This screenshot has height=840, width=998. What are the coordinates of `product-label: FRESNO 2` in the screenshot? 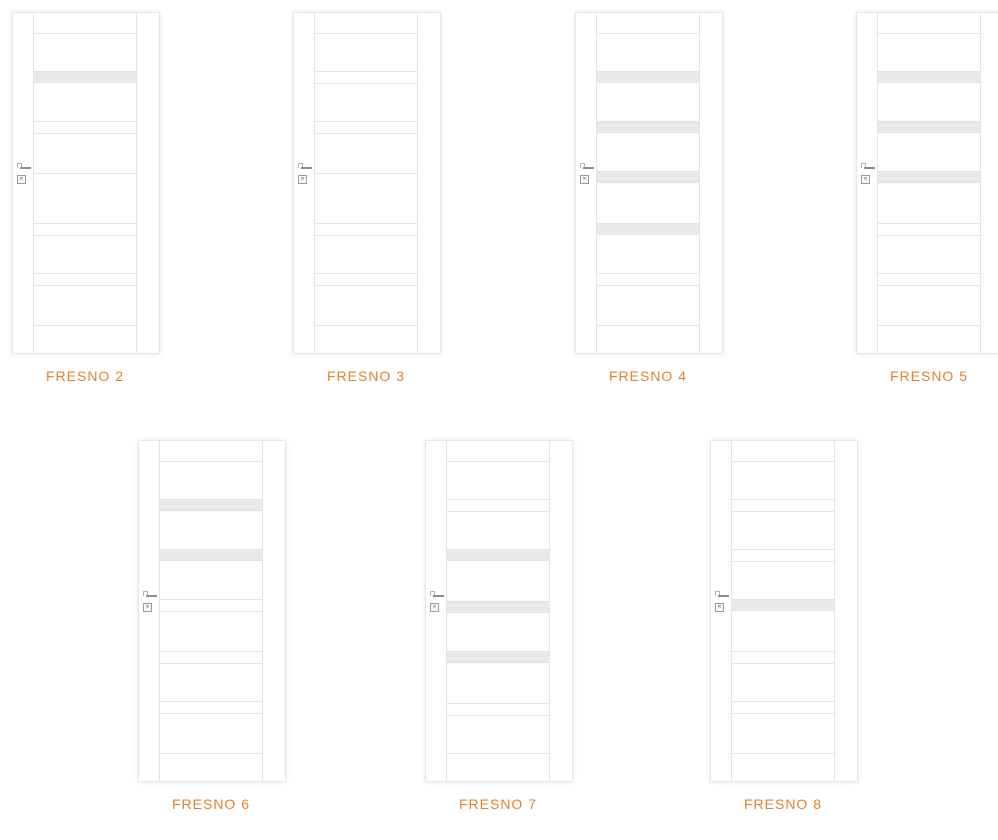 It's located at (85, 376).